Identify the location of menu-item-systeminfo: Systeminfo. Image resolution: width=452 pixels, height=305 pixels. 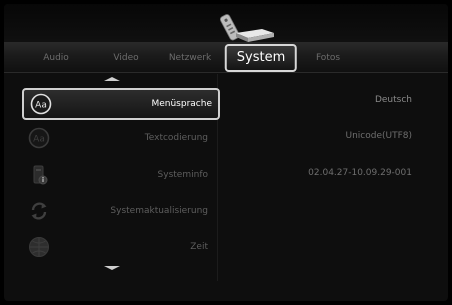
(119, 175).